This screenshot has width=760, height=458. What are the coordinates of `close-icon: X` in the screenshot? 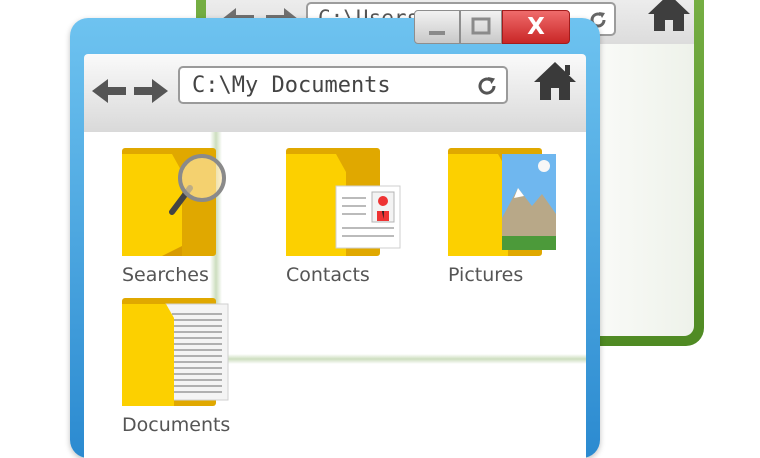 It's located at (536, 27).